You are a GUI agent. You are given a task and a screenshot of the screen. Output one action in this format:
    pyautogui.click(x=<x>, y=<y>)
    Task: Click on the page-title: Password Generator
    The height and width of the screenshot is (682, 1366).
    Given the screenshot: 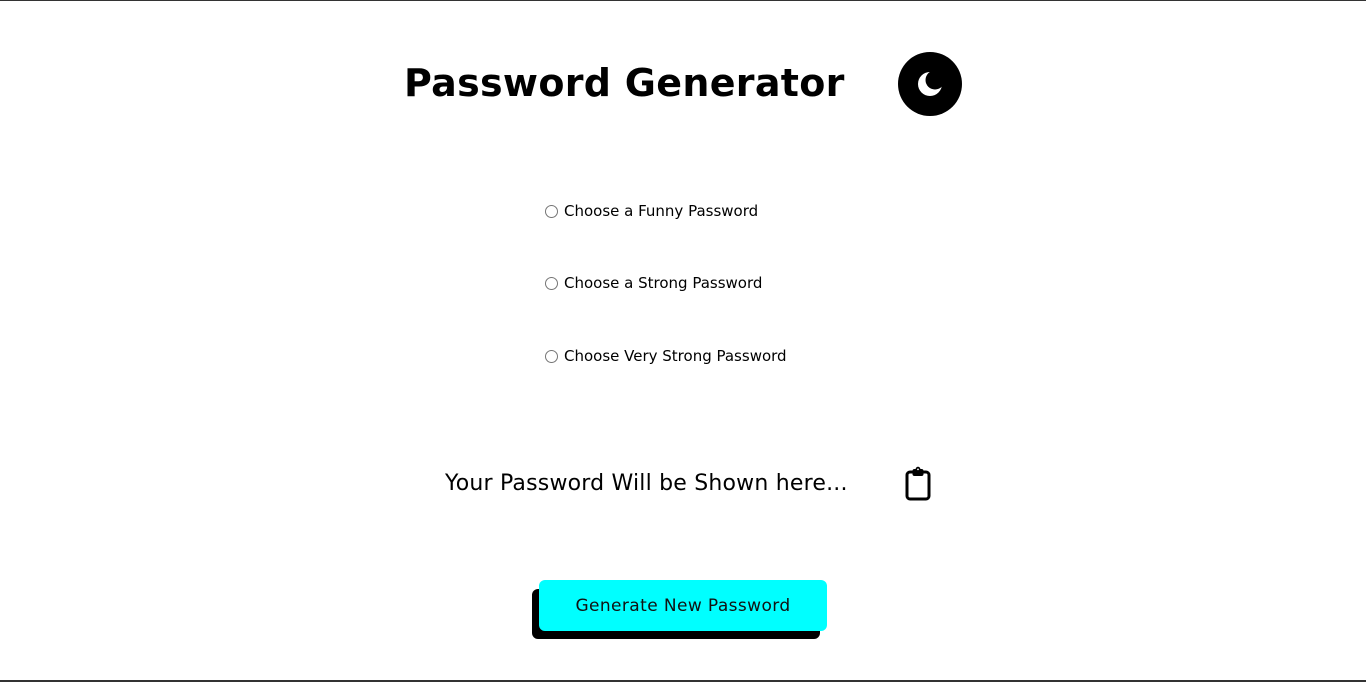 What is the action you would take?
    pyautogui.click(x=624, y=83)
    